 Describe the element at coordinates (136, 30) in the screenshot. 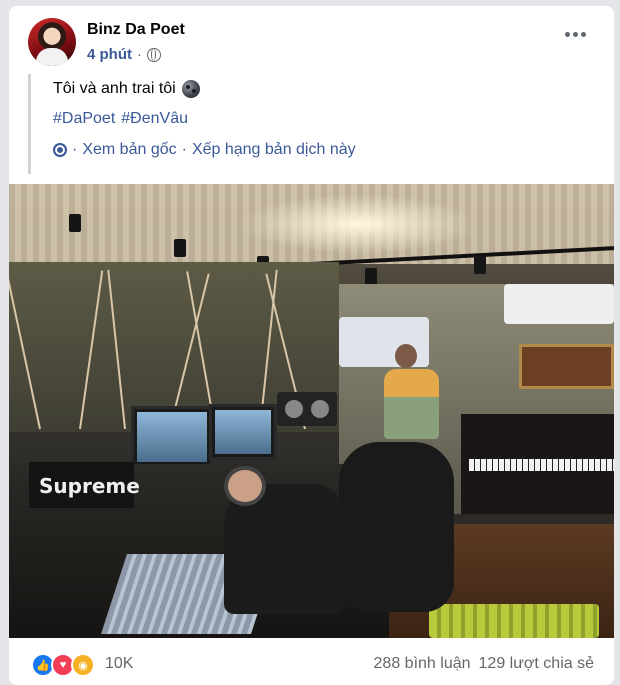

I see `author-name: Binz Da Poet` at that location.